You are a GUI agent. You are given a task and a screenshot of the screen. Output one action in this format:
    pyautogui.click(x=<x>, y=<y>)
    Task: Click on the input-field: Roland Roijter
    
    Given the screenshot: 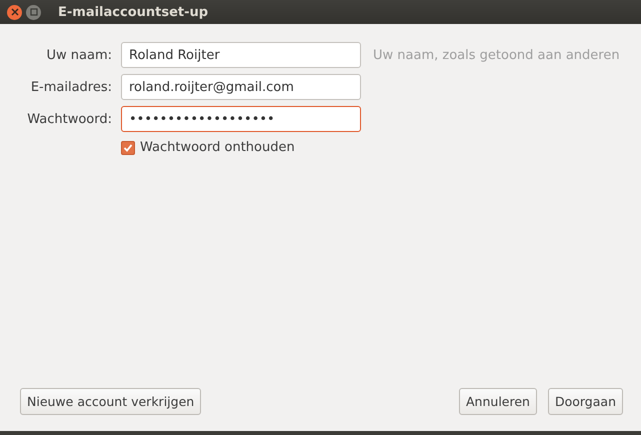 What is the action you would take?
    pyautogui.click(x=241, y=55)
    